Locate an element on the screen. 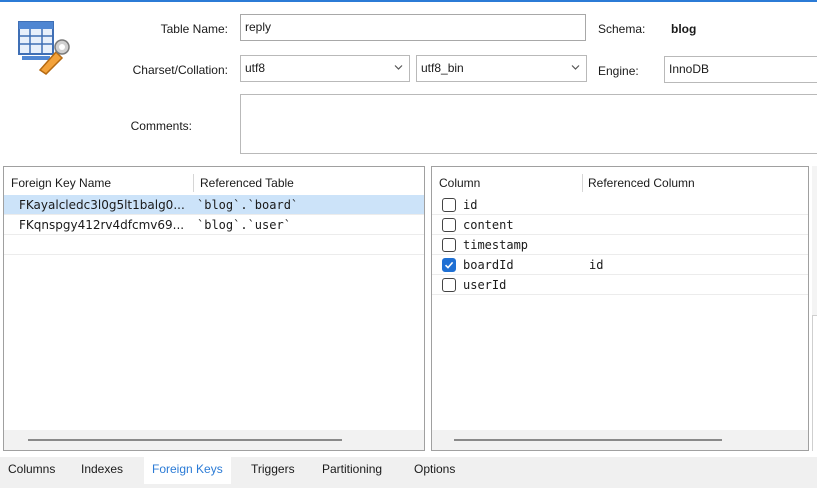 Image resolution: width=817 pixels, height=488 pixels. fk-column-row: id is located at coordinates (620, 205).